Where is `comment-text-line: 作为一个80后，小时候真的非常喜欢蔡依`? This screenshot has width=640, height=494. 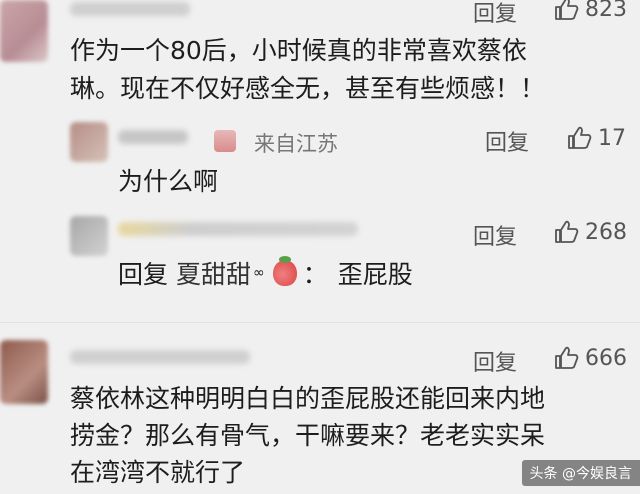
comment-text-line: 作为一个80后，小时候真的非常喜欢蔡依 is located at coordinates (298, 50).